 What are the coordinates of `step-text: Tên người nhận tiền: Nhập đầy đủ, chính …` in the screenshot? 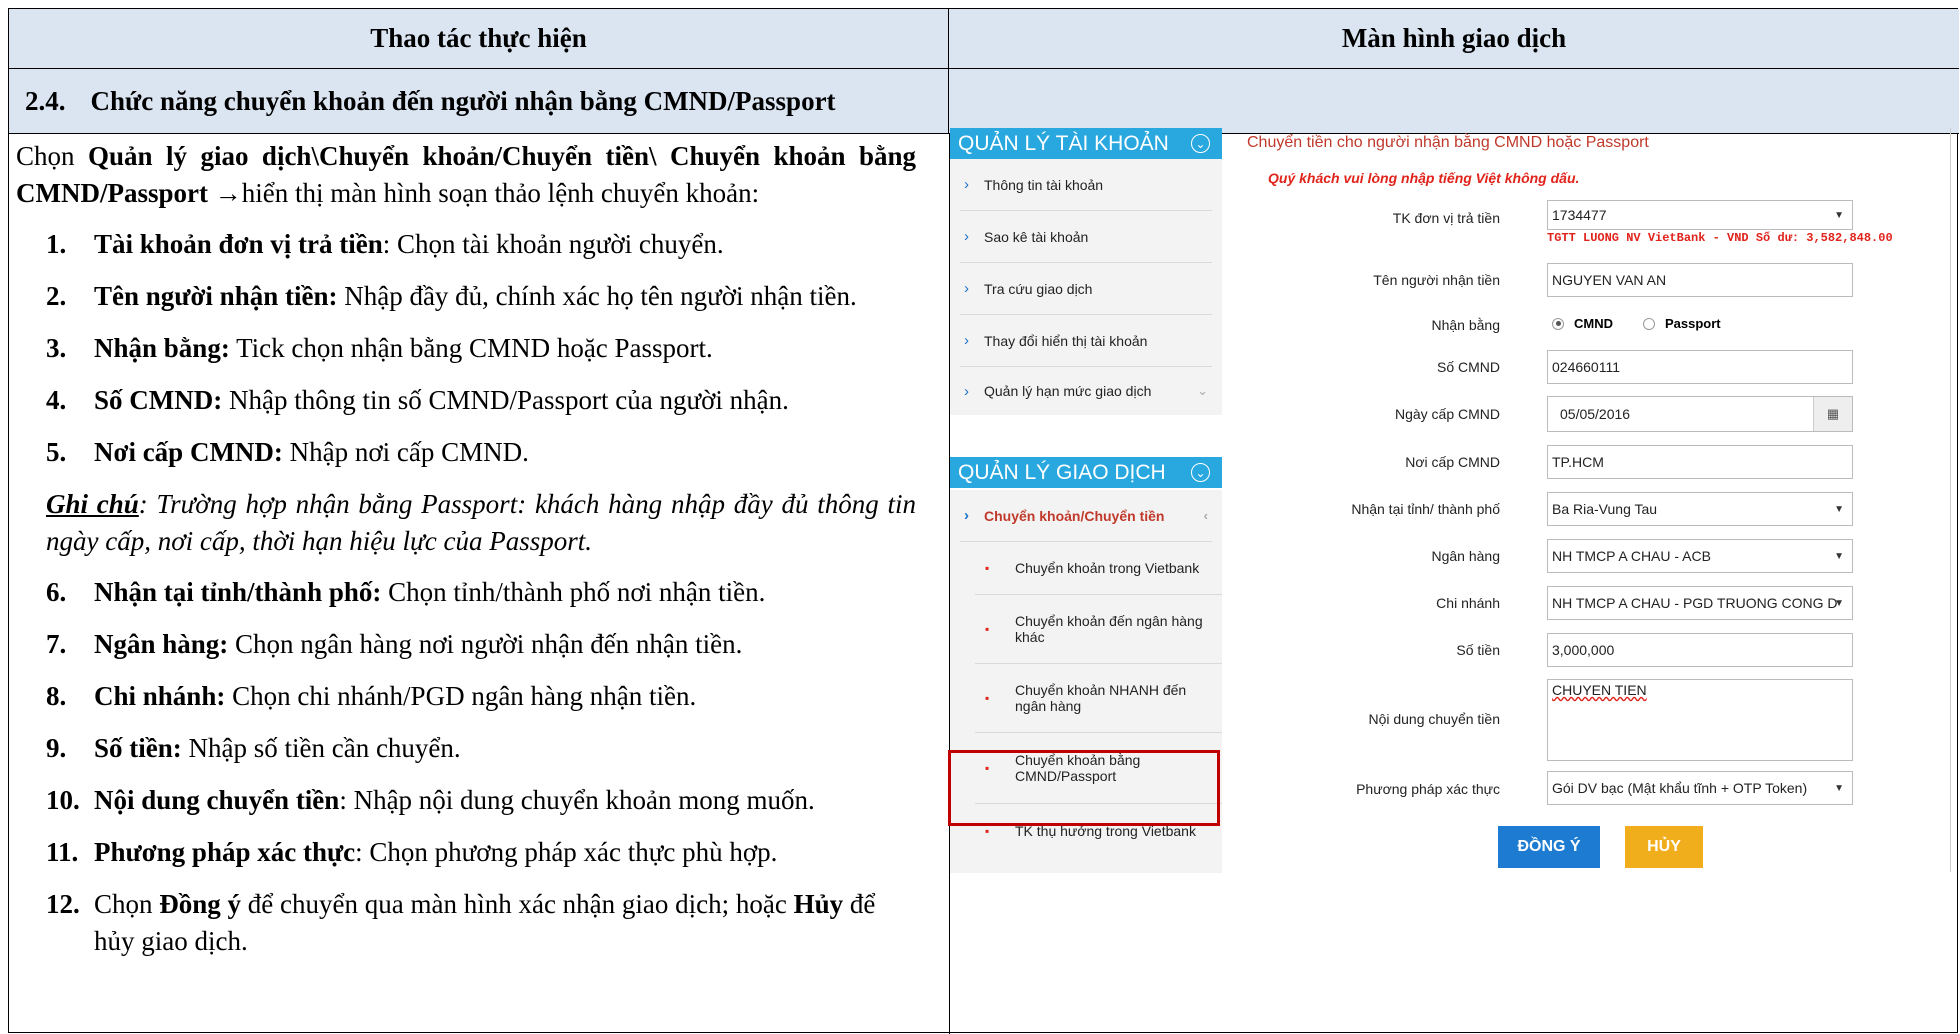 It's located at (475, 296).